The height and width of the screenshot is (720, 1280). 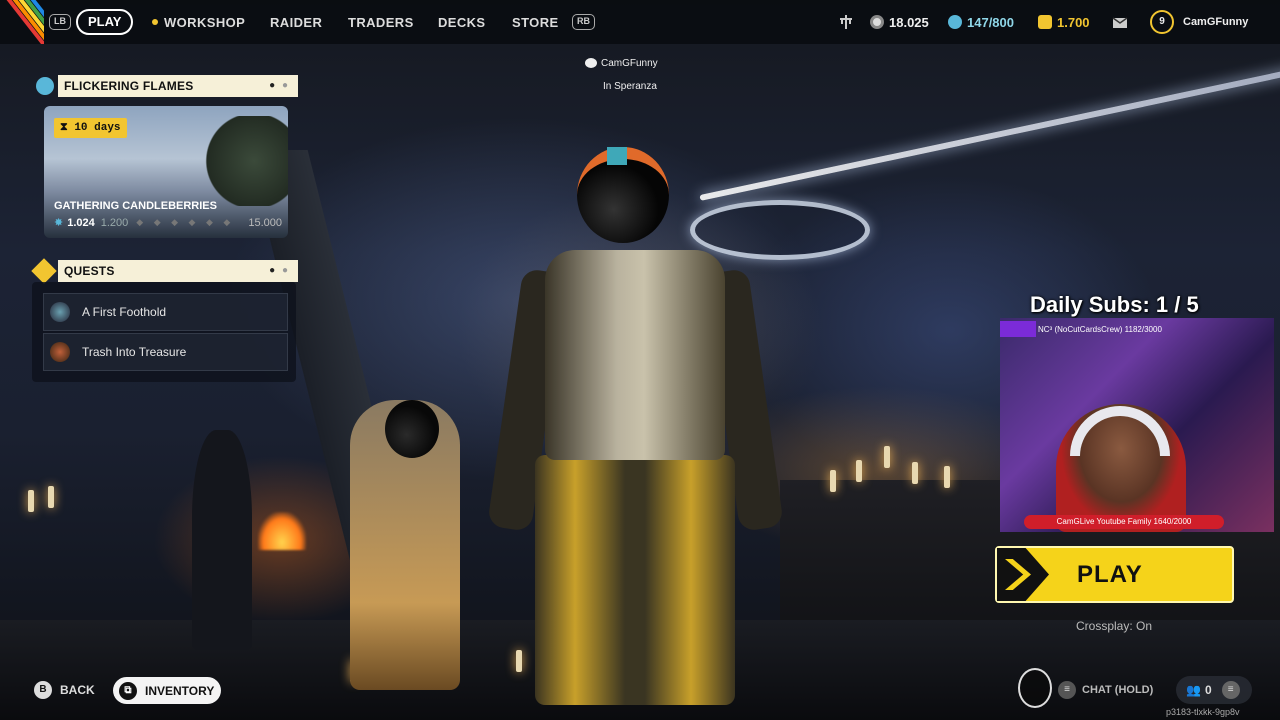 I want to click on webcam-top-text: NC³ (NoCutCardsCrew) 1182/3000, so click(x=1100, y=329).